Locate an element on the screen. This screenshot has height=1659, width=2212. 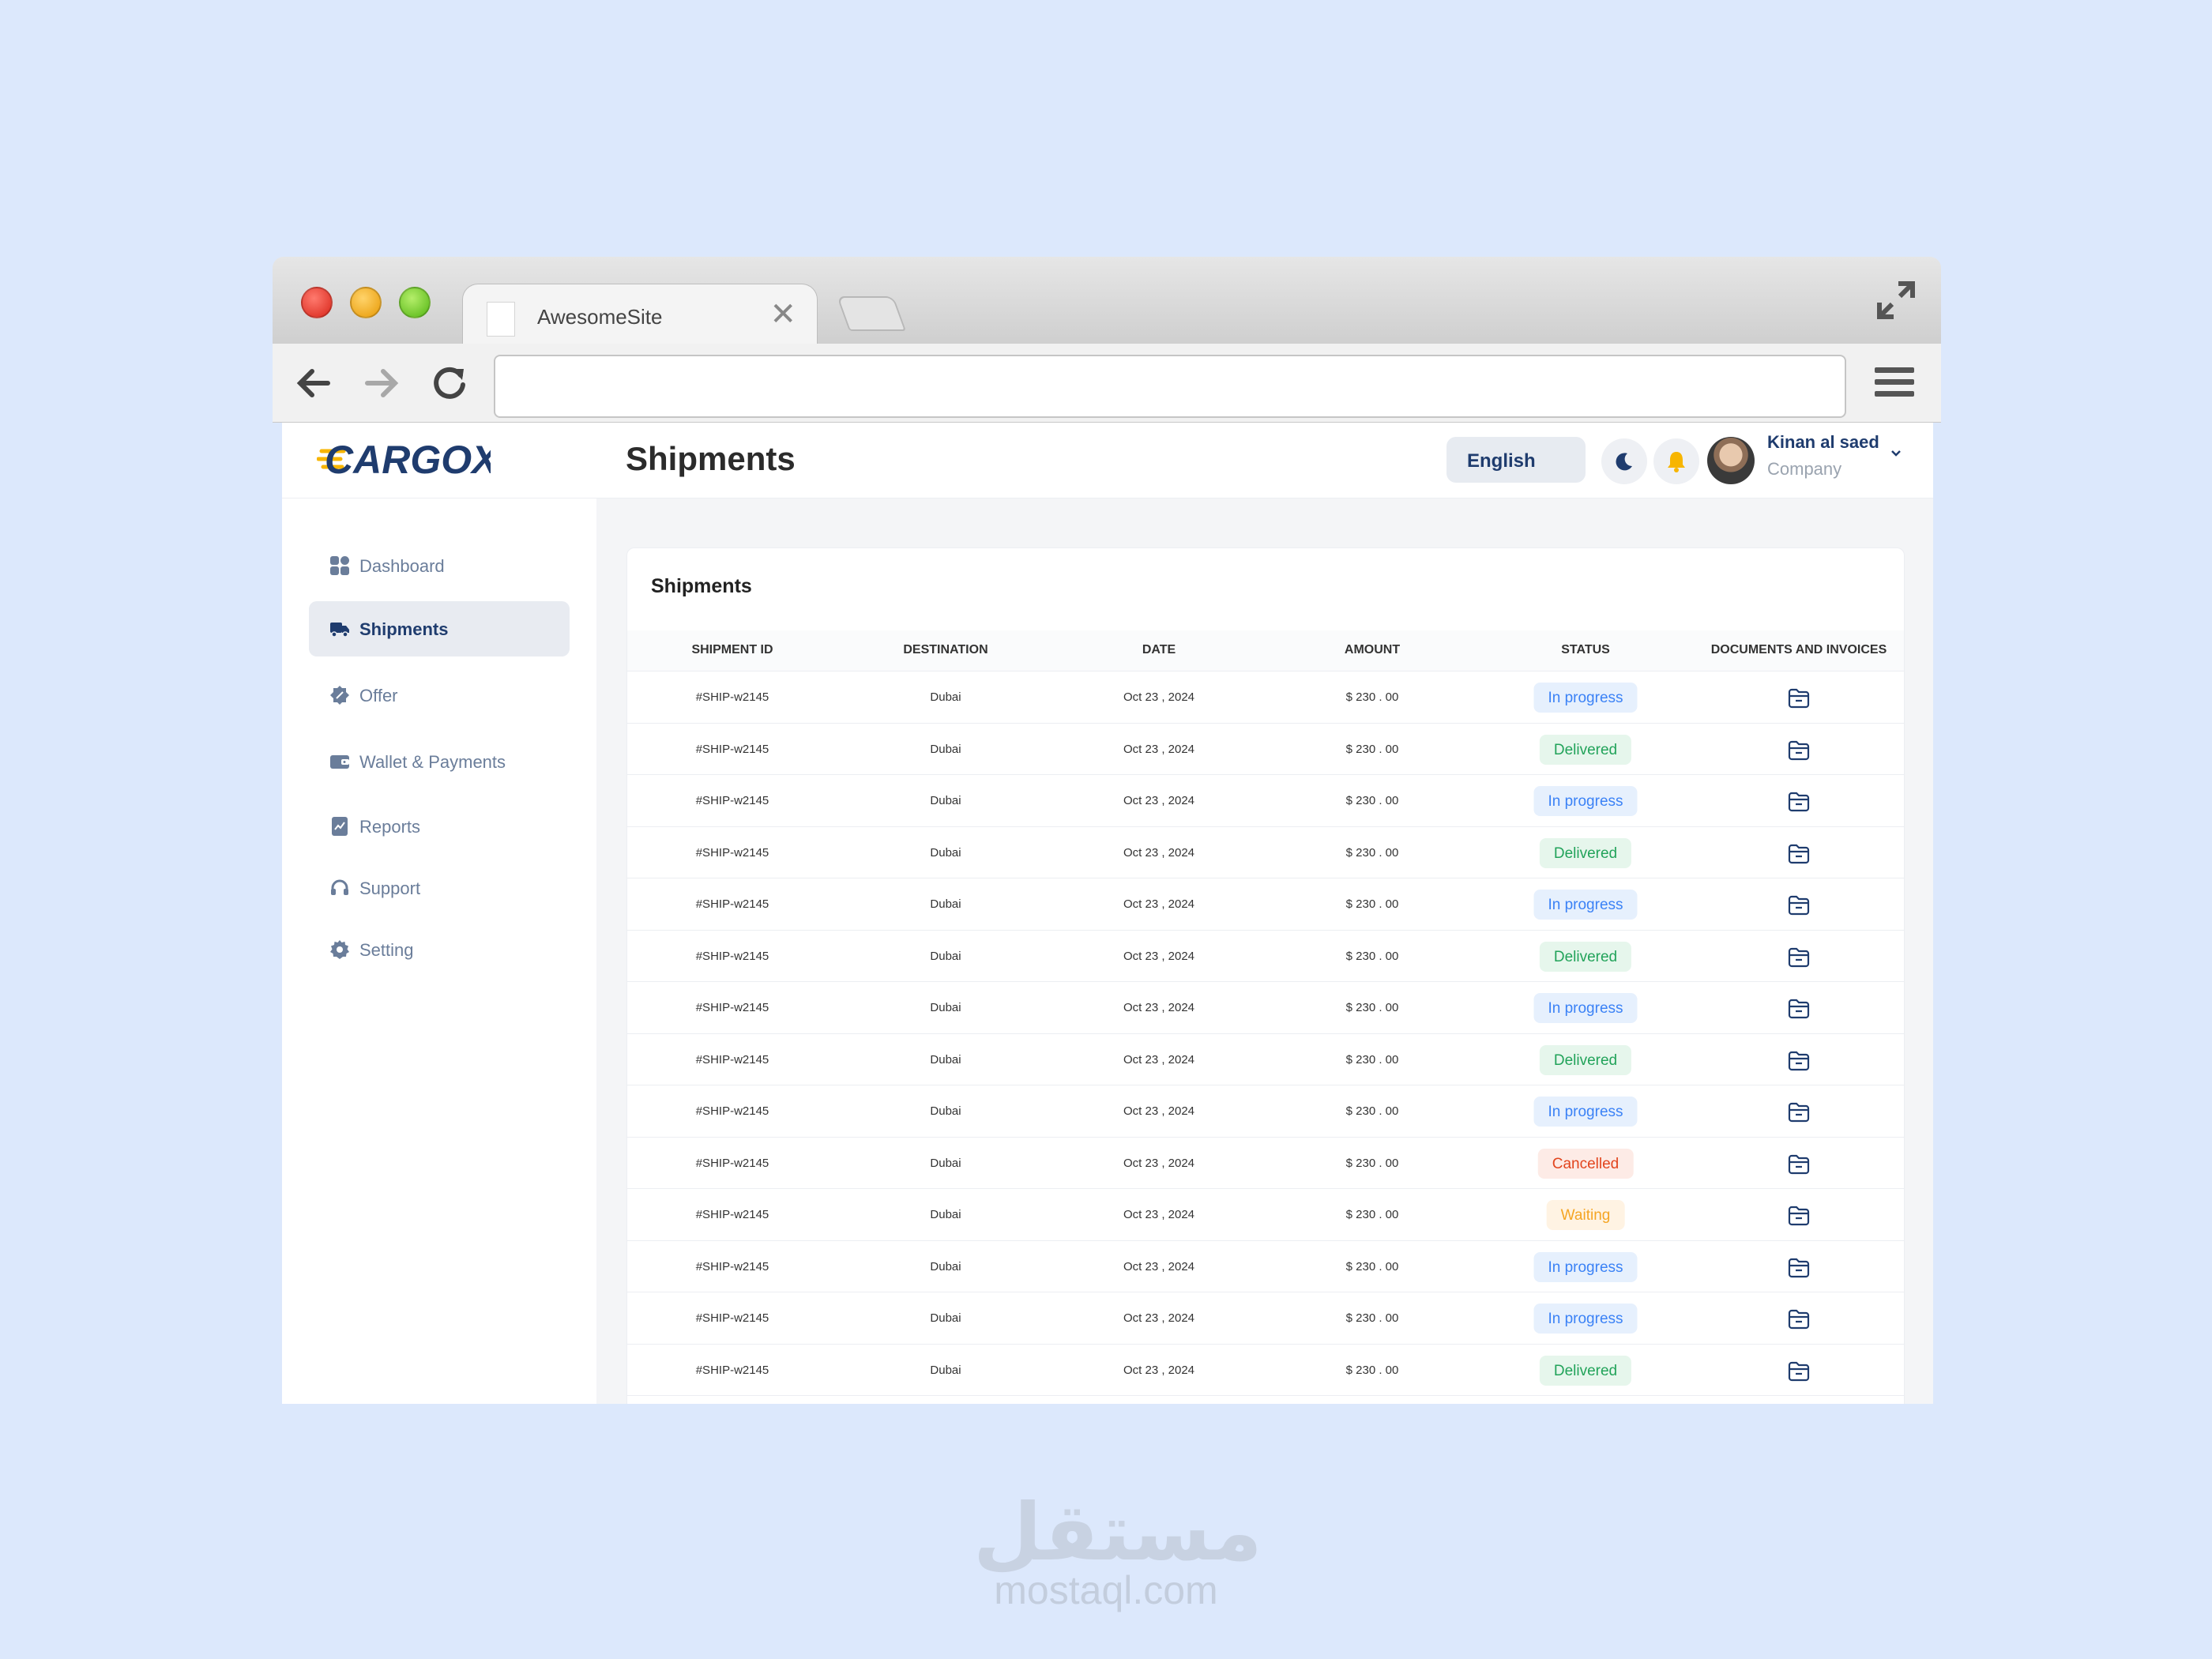
headset-icon is located at coordinates (339, 887).